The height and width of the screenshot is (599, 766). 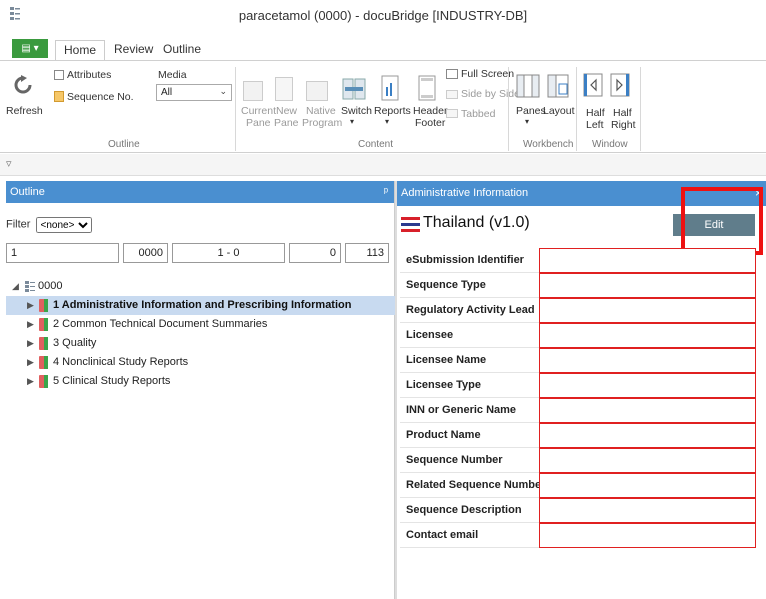 I want to click on panes-icon, so click(x=528, y=86).